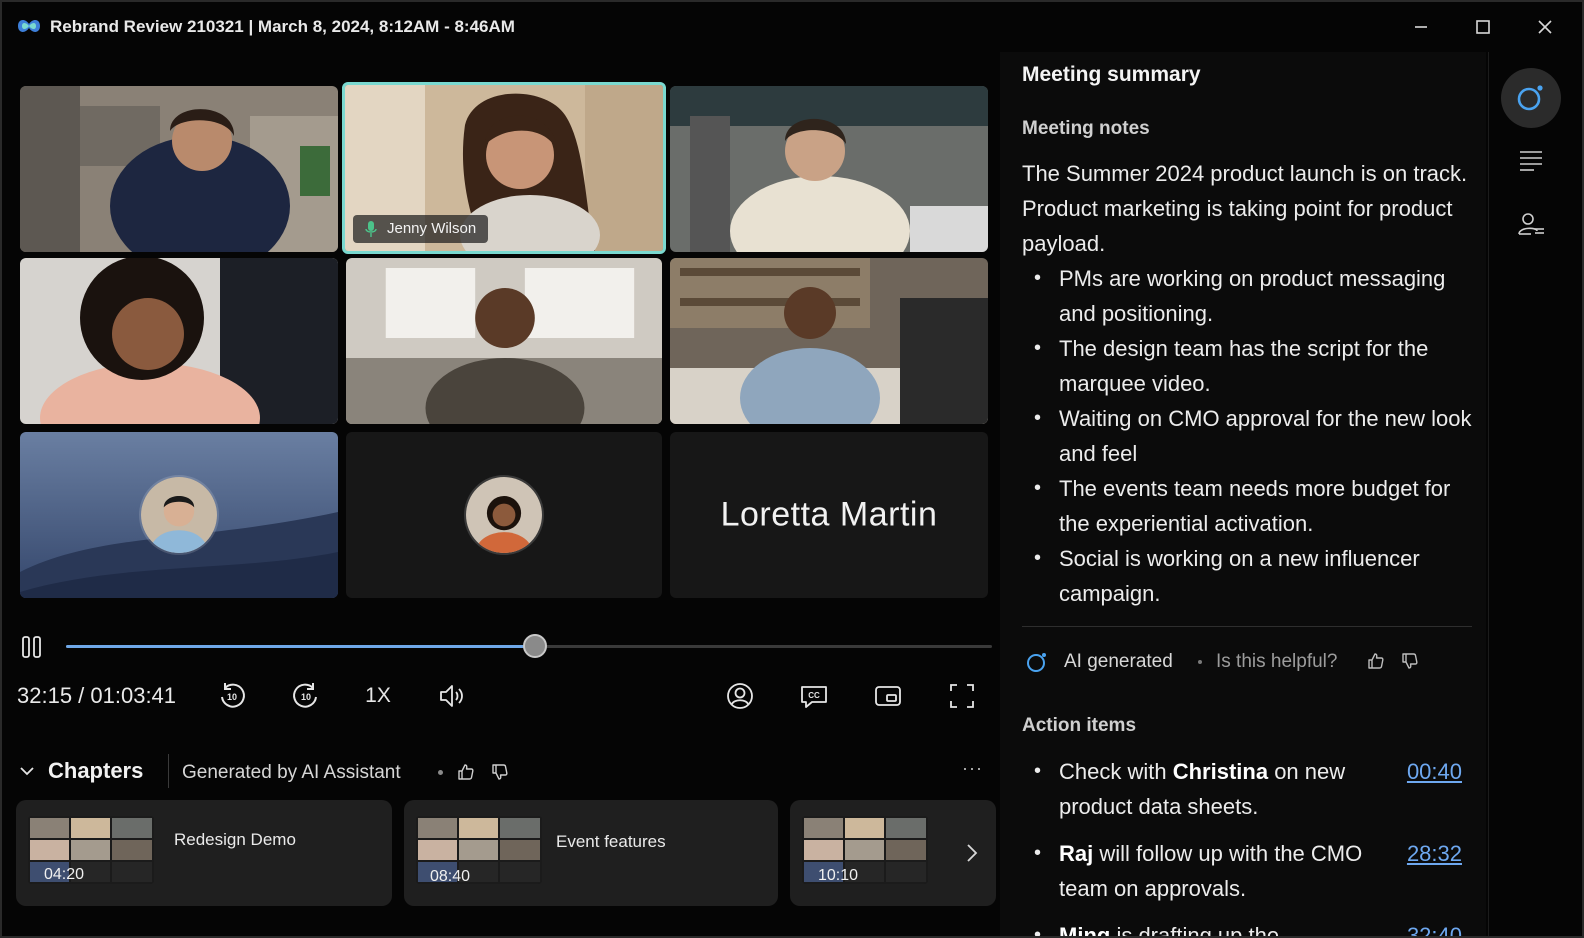 Image resolution: width=1584 pixels, height=938 pixels. I want to click on chapters-title: Chapters, so click(95, 771).